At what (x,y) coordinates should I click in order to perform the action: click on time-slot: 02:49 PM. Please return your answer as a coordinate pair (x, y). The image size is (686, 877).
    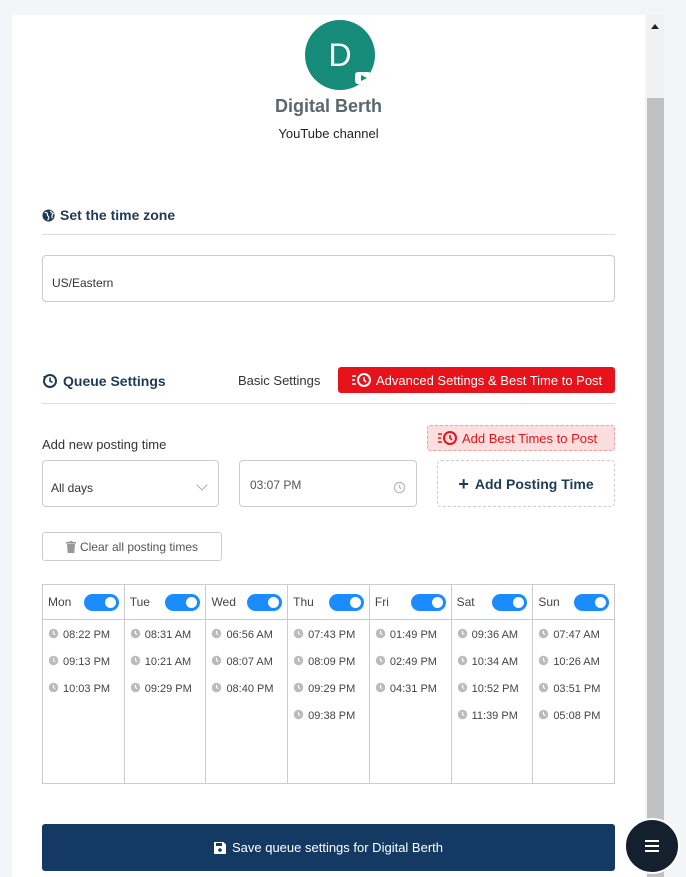
    Looking at the image, I should click on (410, 661).